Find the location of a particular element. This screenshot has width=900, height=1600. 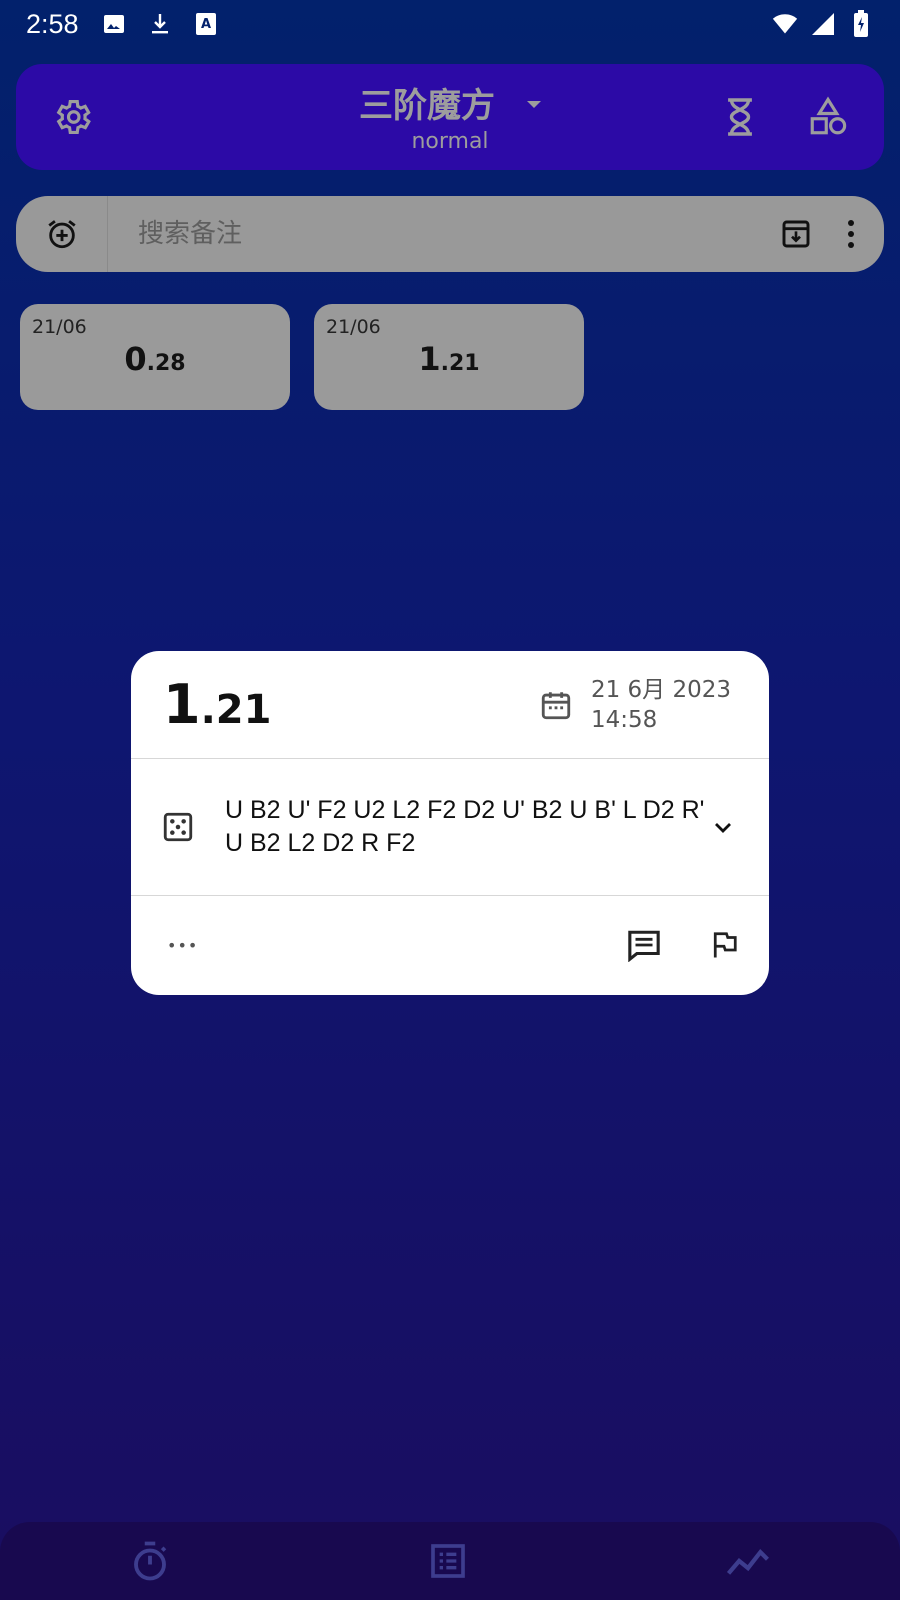

solve-time: 0.28 is located at coordinates (155, 359).